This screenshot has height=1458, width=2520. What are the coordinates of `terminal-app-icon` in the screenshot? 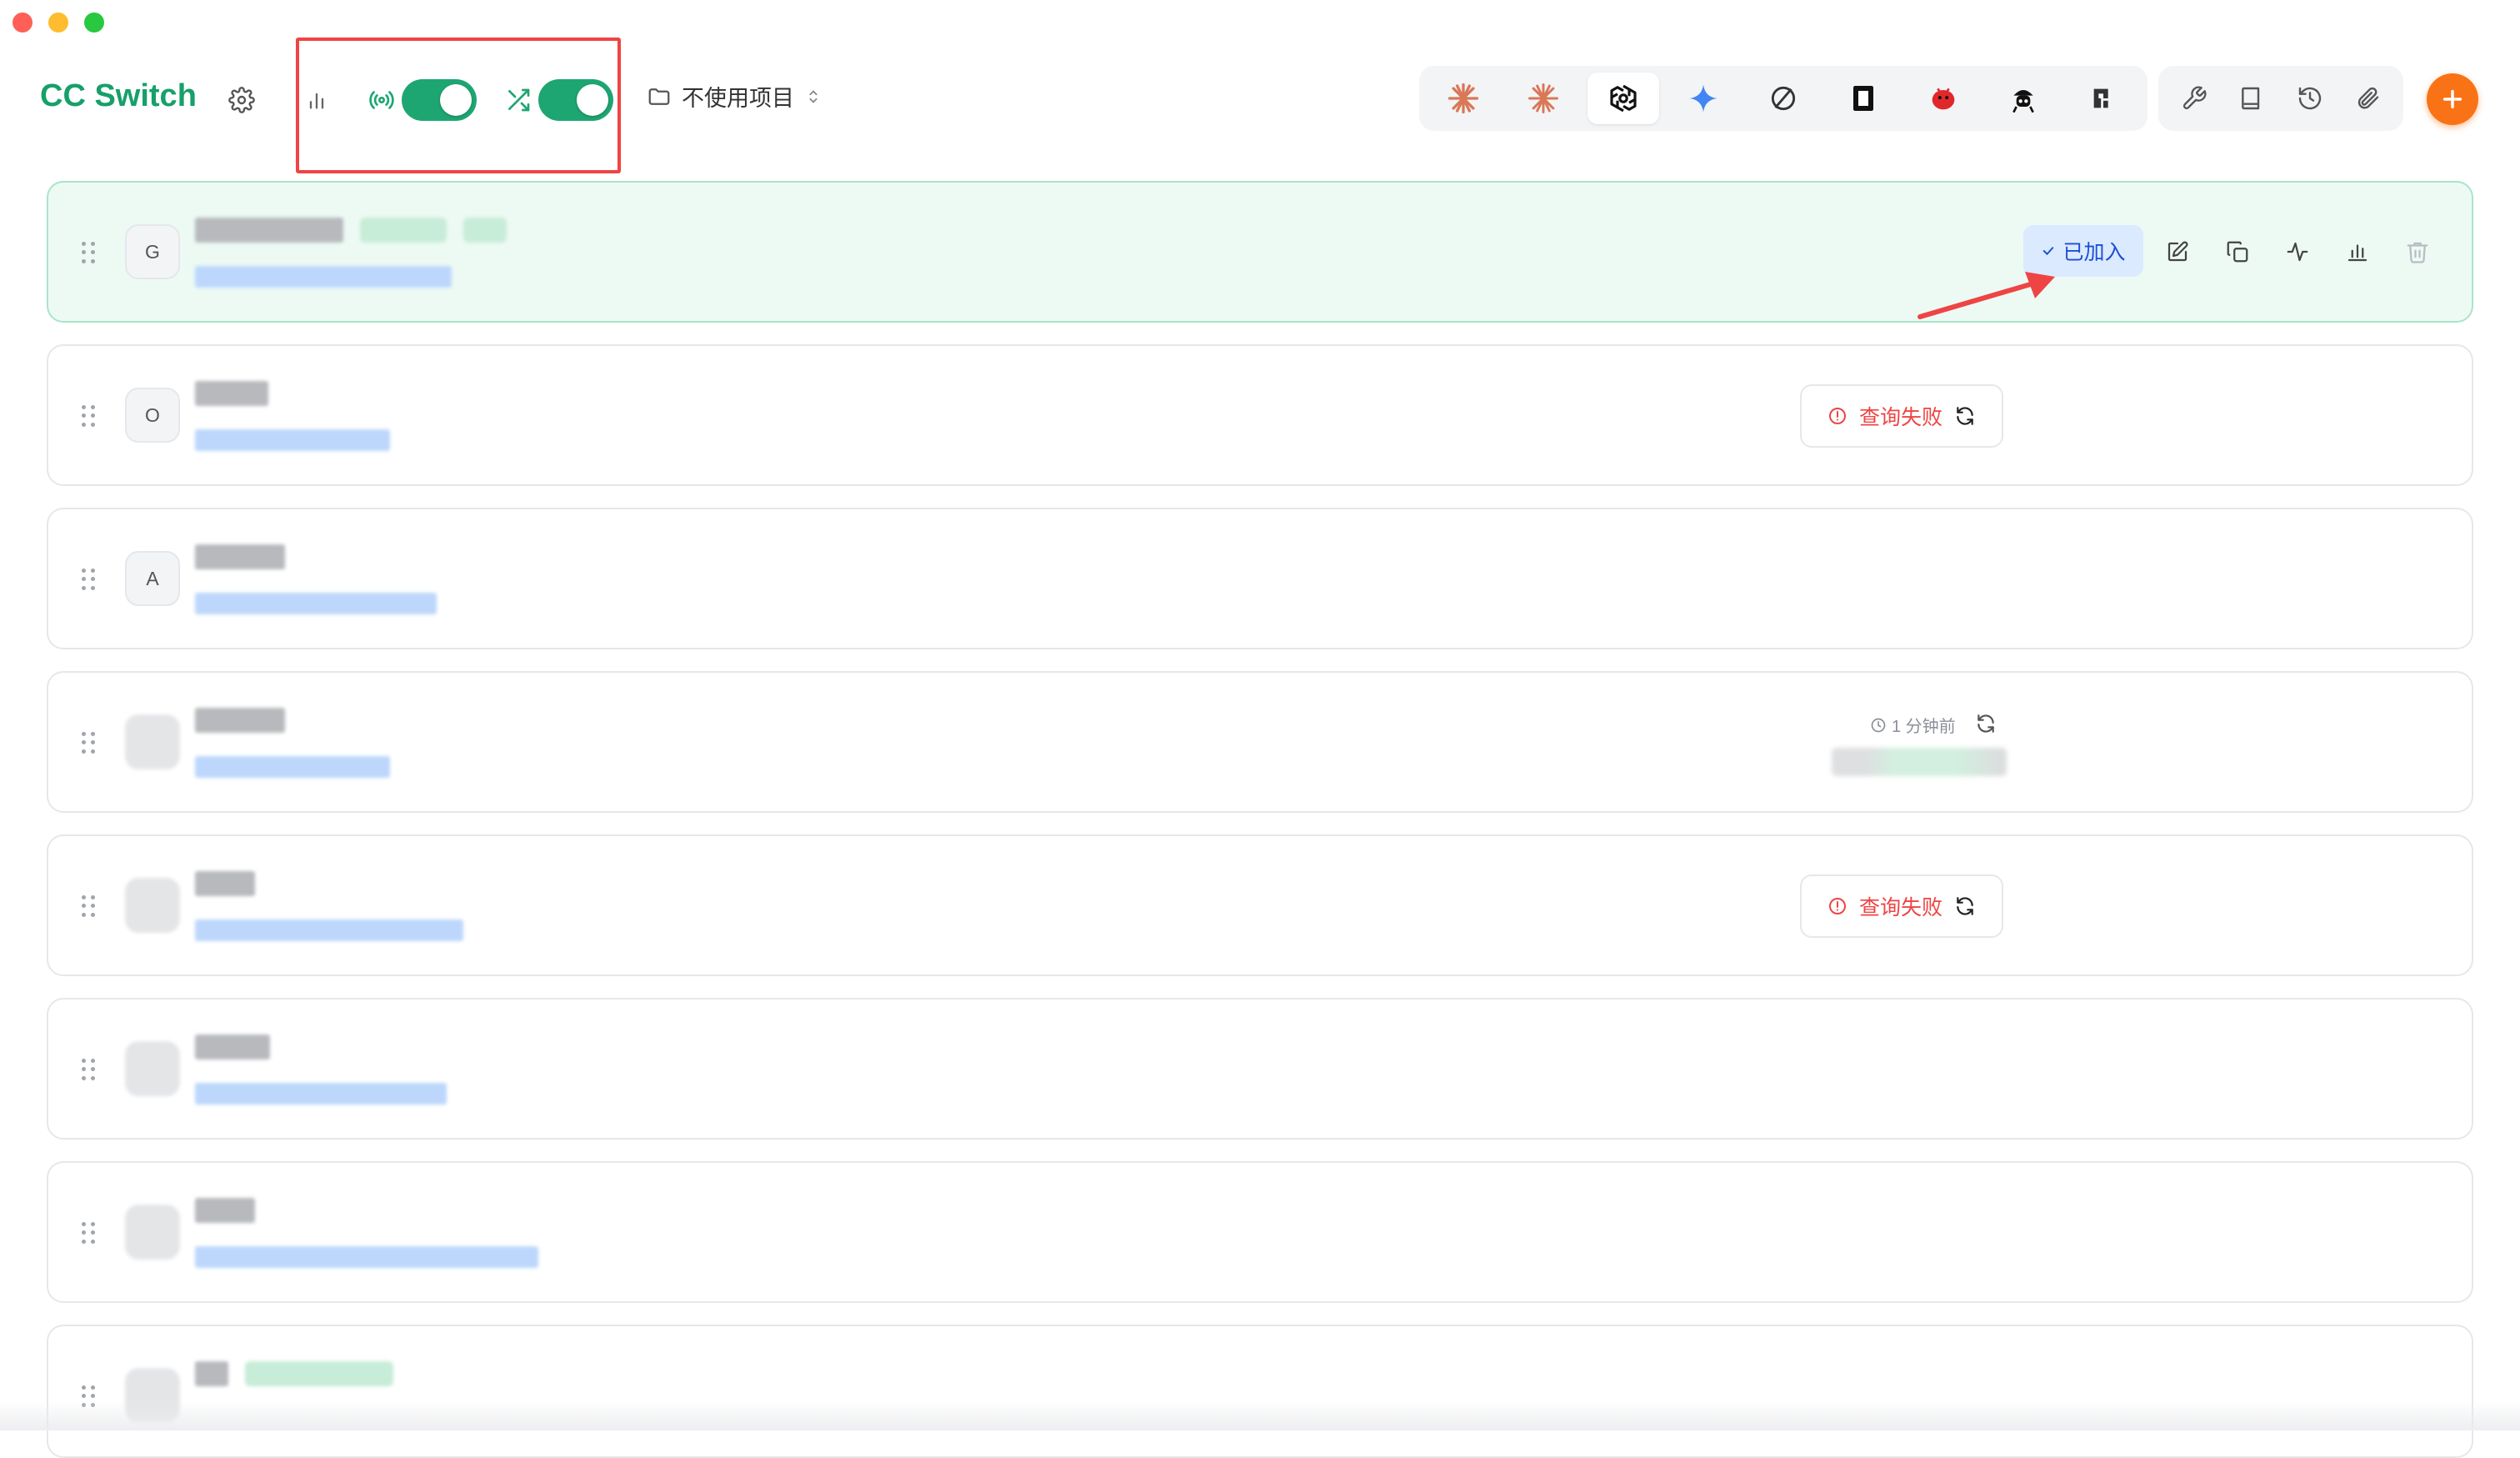 It's located at (1863, 98).